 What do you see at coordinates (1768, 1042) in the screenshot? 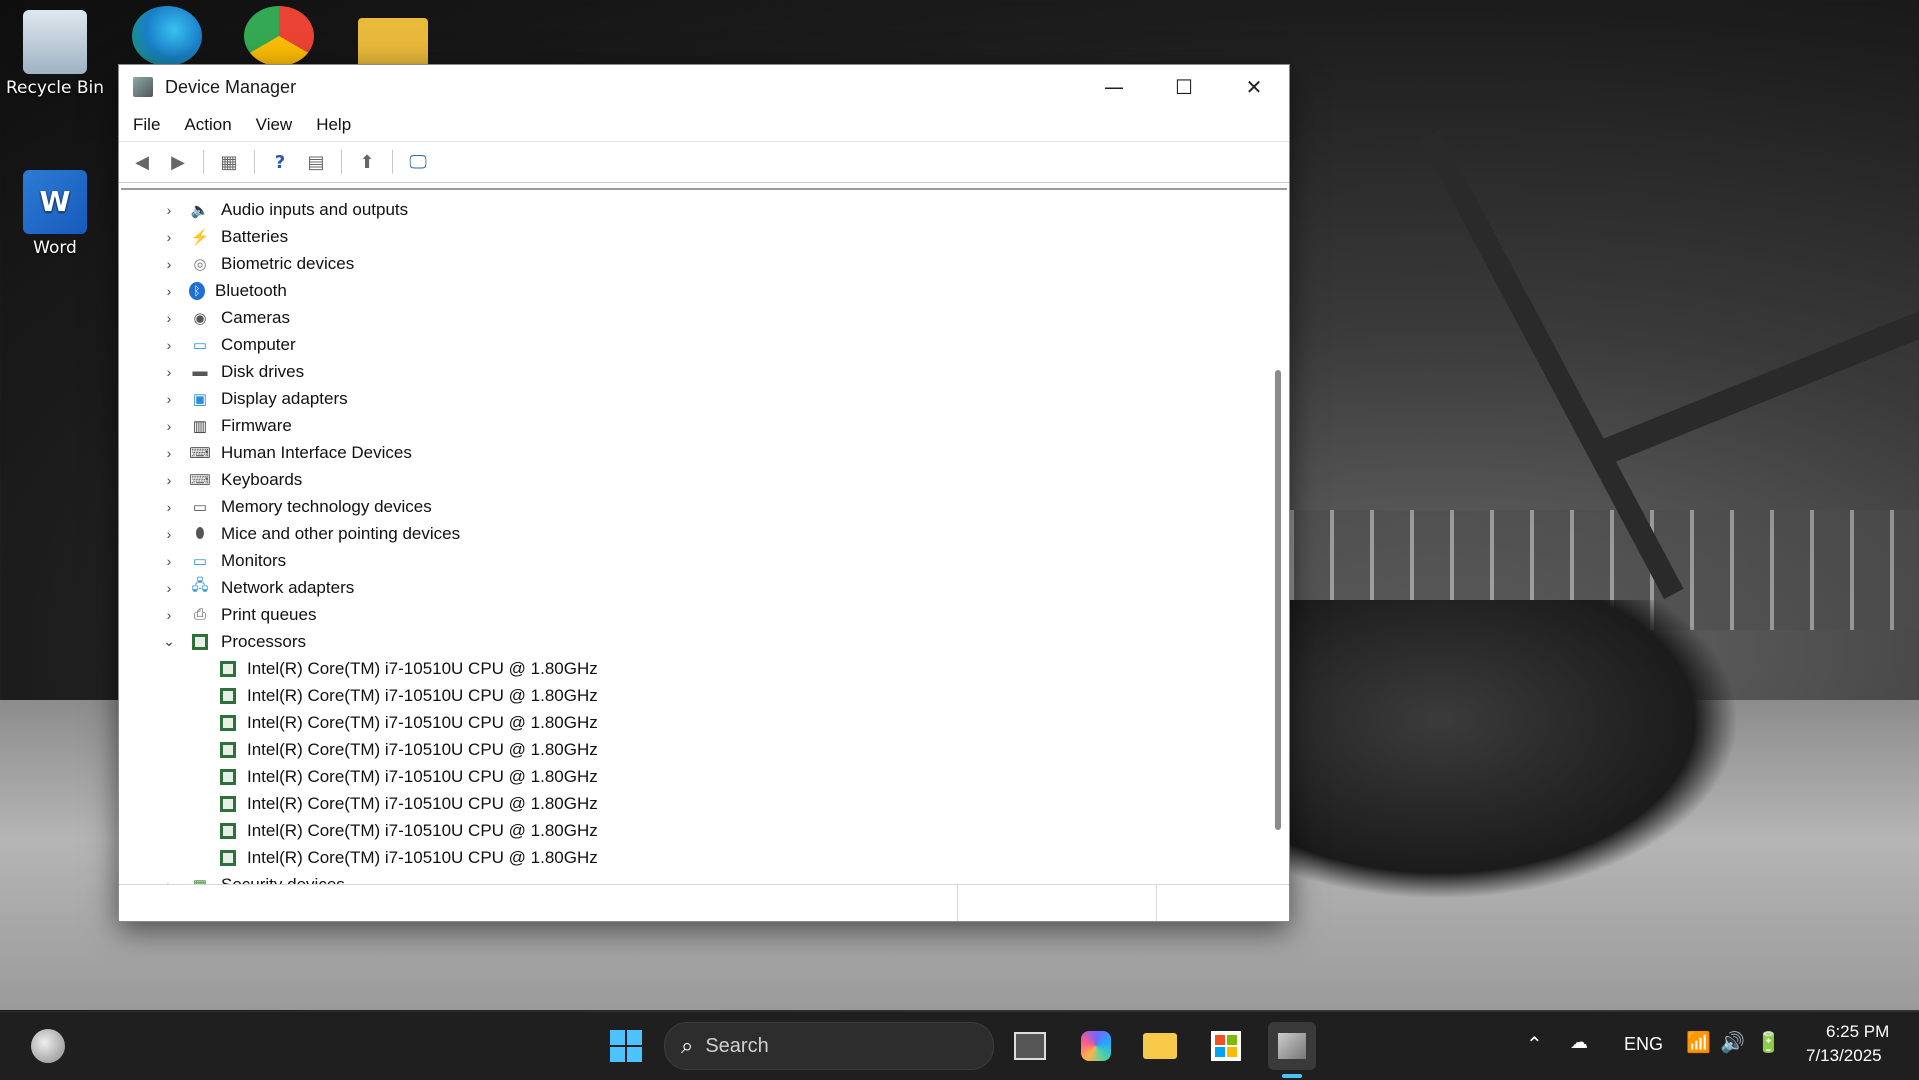
I see `battery-icon: 🔋` at bounding box center [1768, 1042].